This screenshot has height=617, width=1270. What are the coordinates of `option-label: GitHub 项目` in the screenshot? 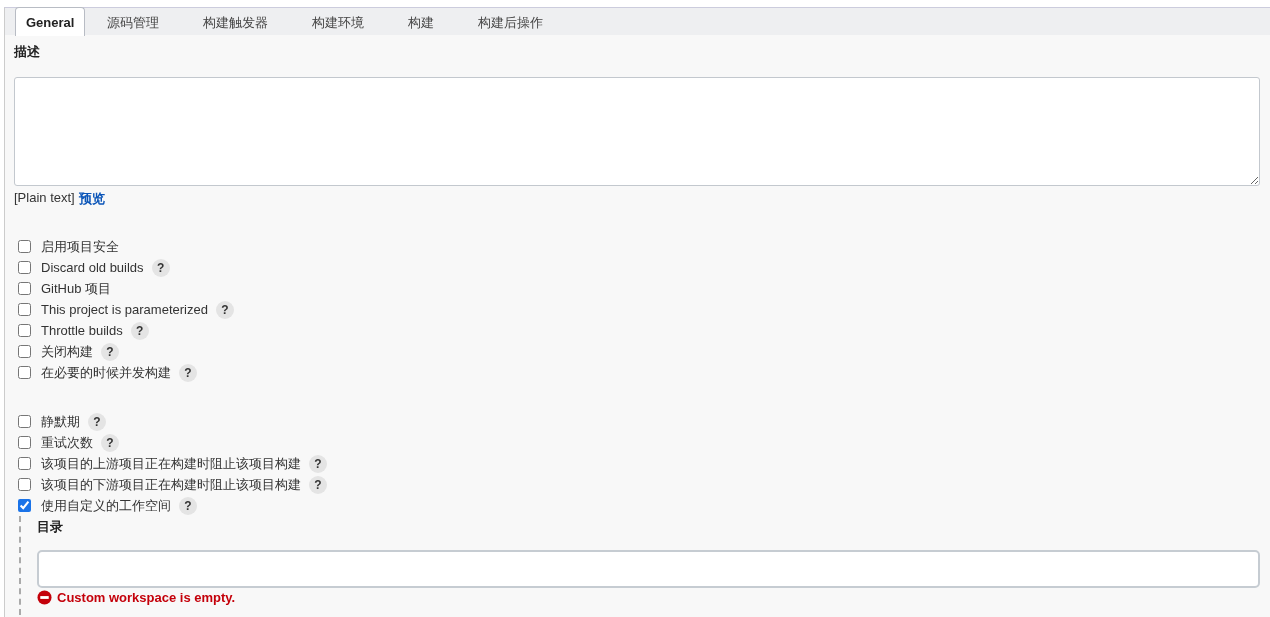 It's located at (76, 288).